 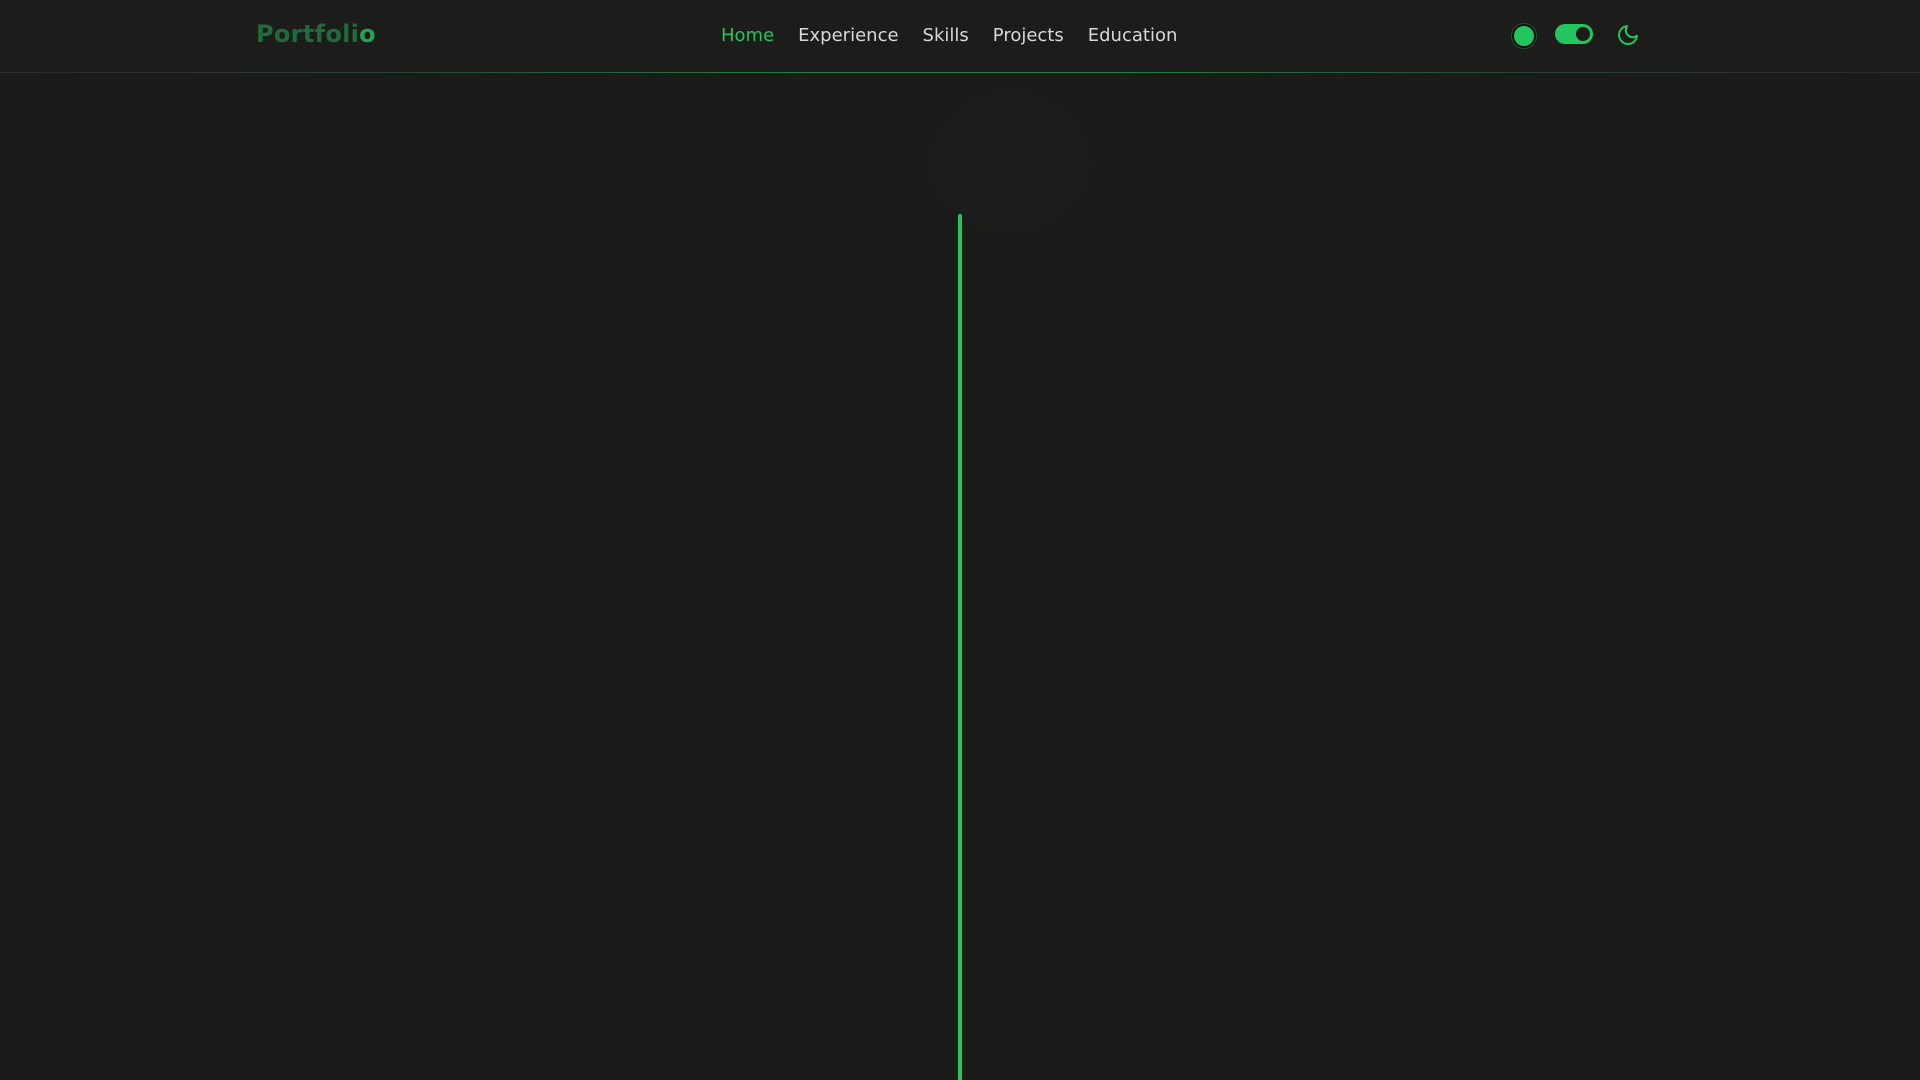 What do you see at coordinates (960, 72) in the screenshot?
I see `navbar-glow-divider` at bounding box center [960, 72].